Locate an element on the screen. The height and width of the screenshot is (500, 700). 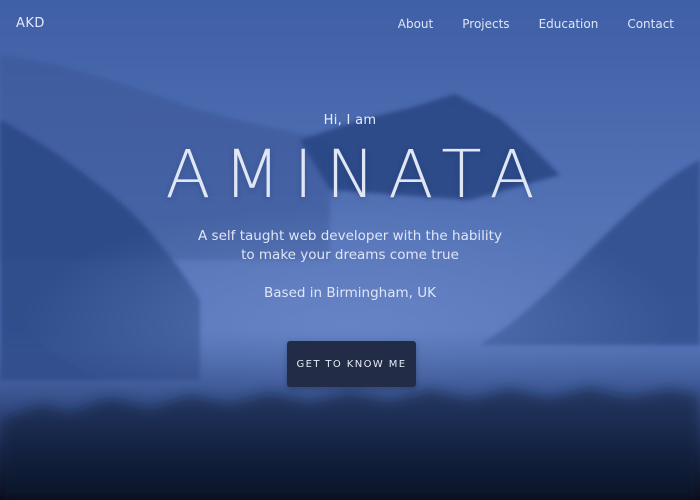
hero-name: AMINATA is located at coordinates (356, 174).